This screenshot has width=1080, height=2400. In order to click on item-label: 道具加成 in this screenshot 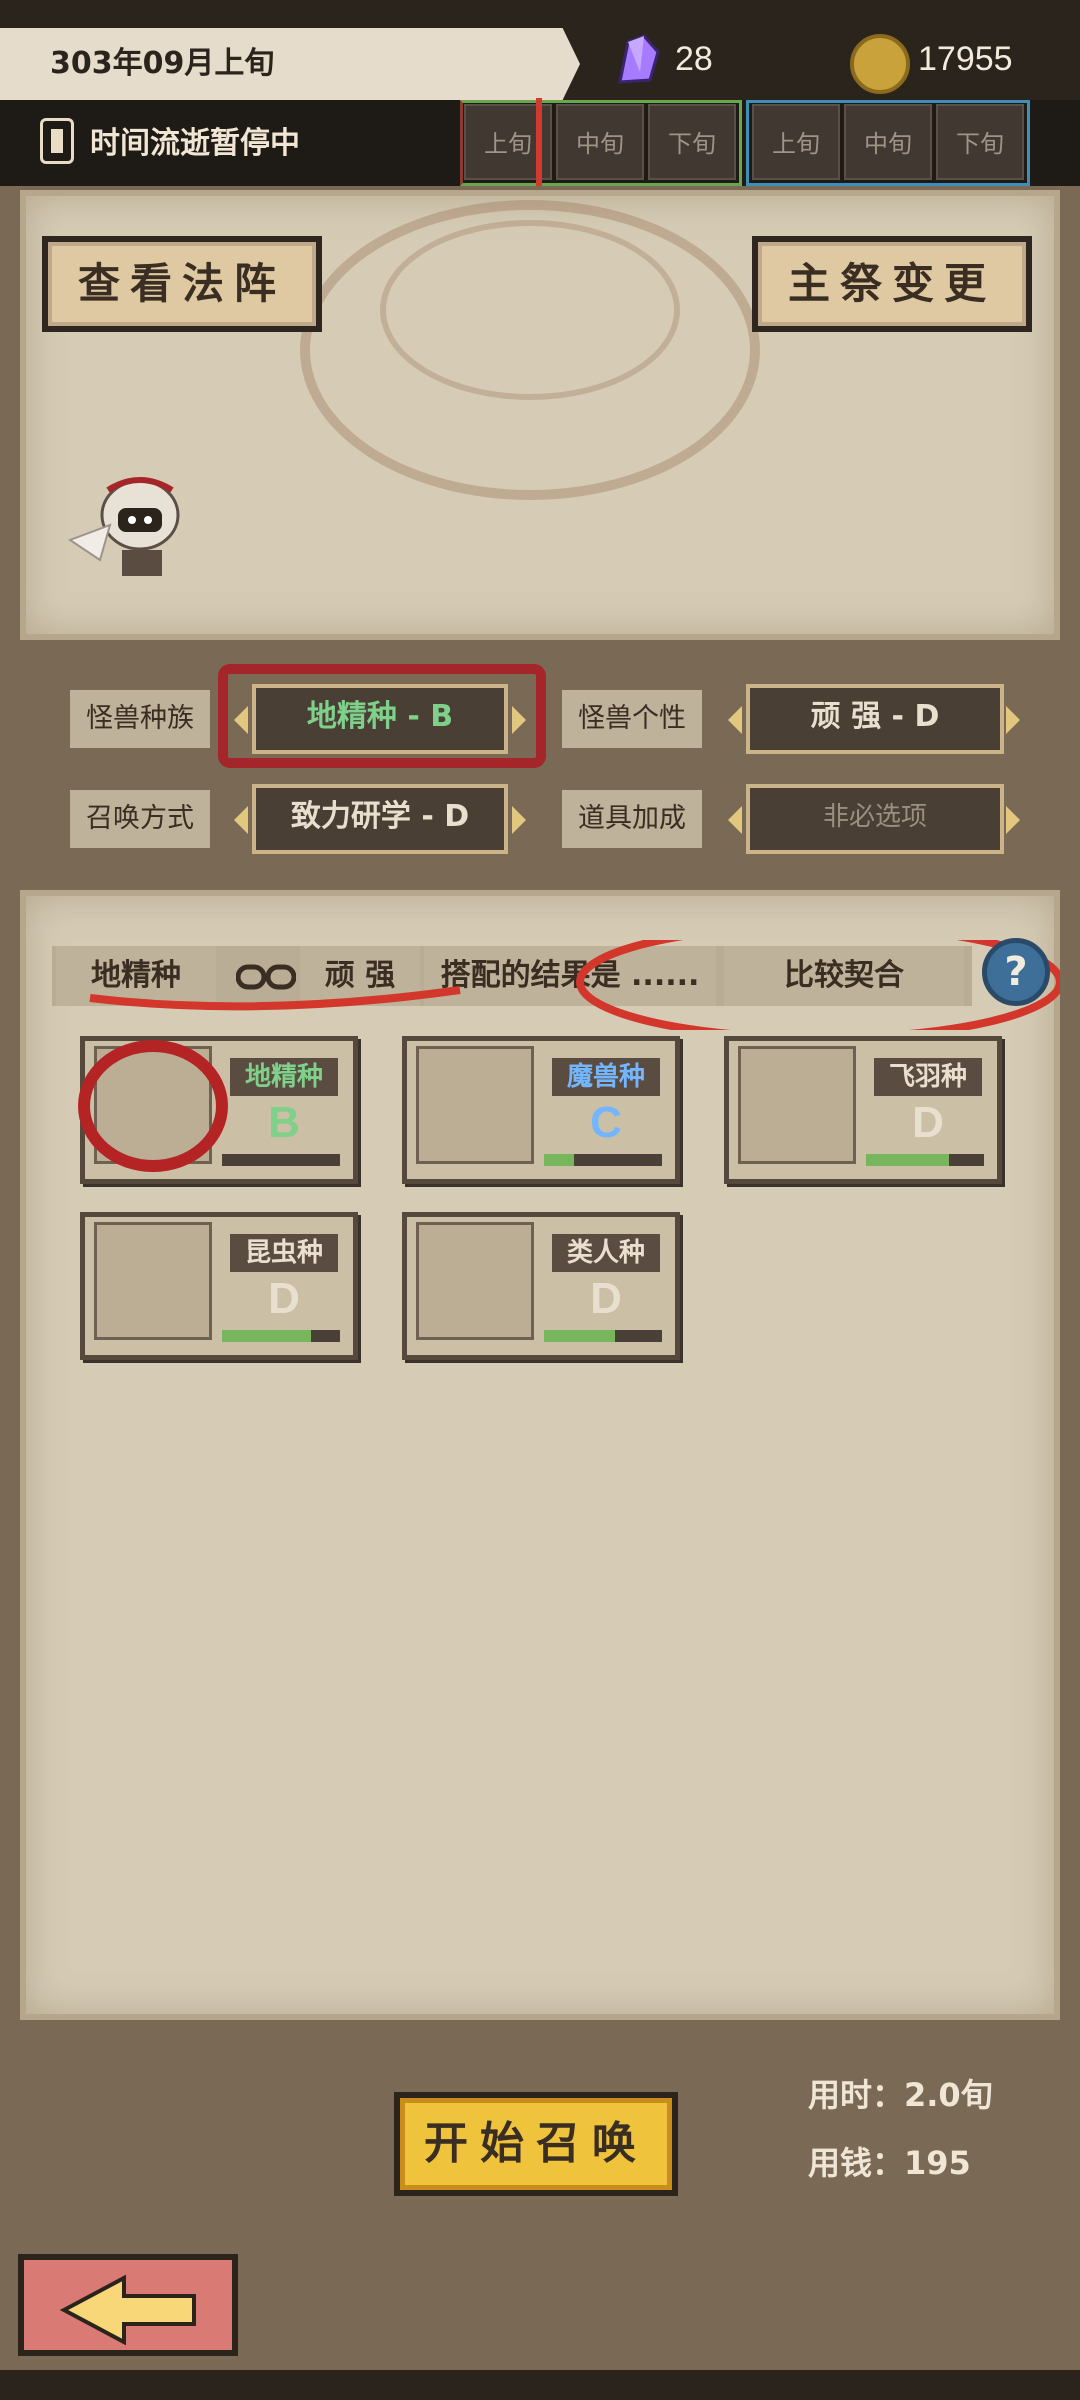, I will do `click(632, 819)`.